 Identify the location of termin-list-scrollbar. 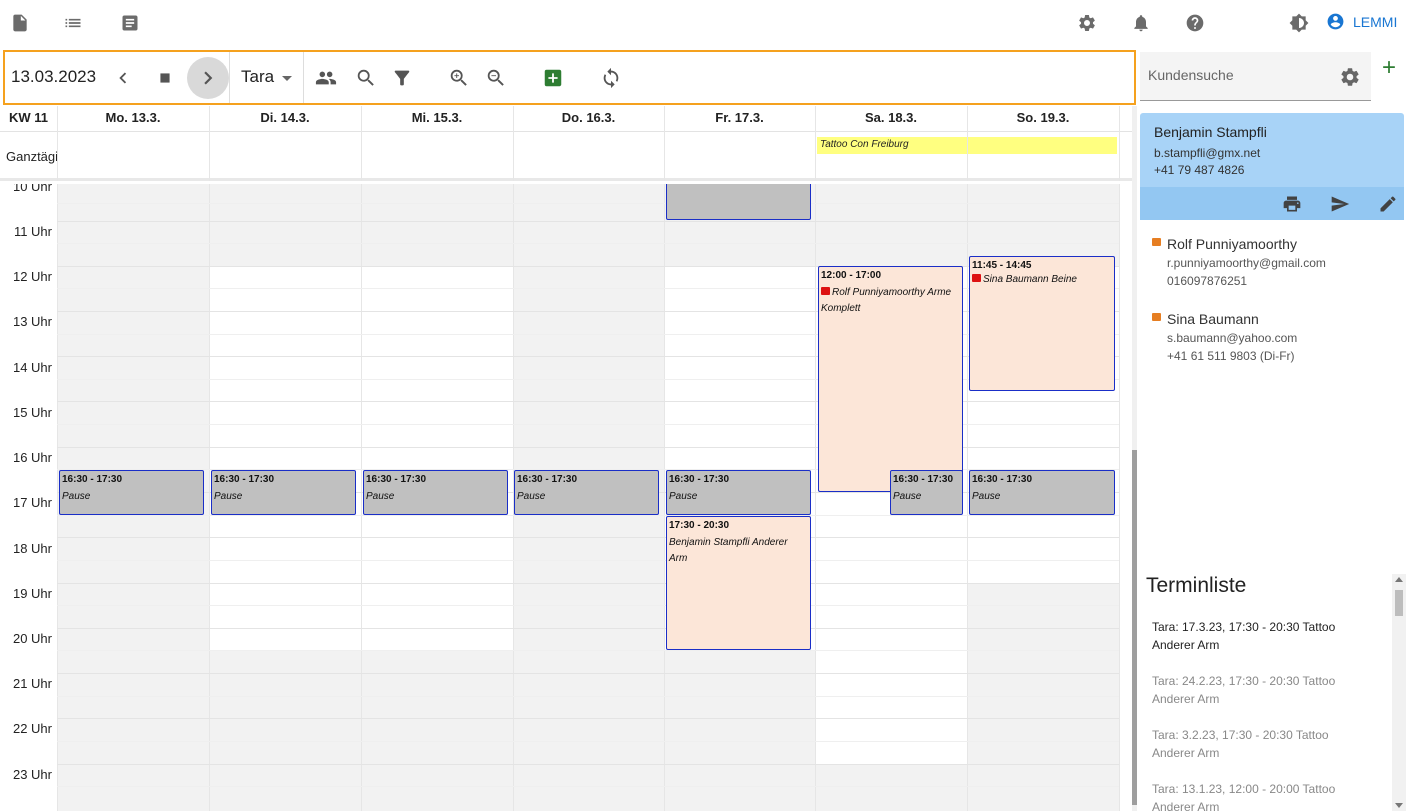
(1399, 692).